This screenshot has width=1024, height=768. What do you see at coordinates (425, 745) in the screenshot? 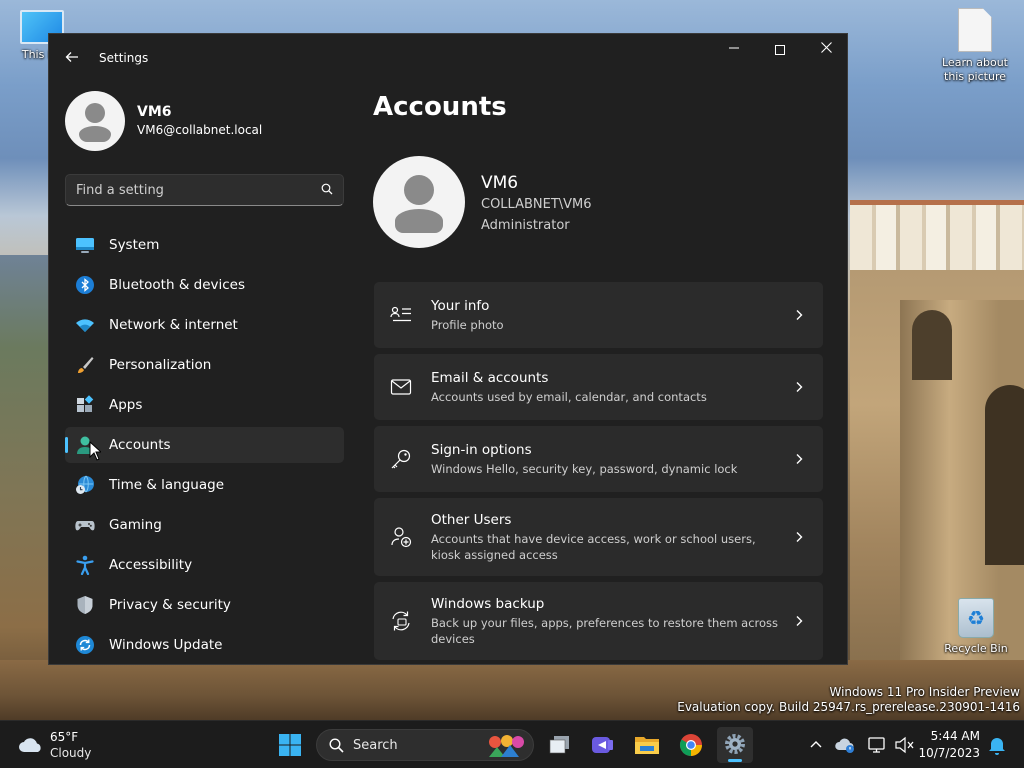
I see `taskbar-search: Search` at bounding box center [425, 745].